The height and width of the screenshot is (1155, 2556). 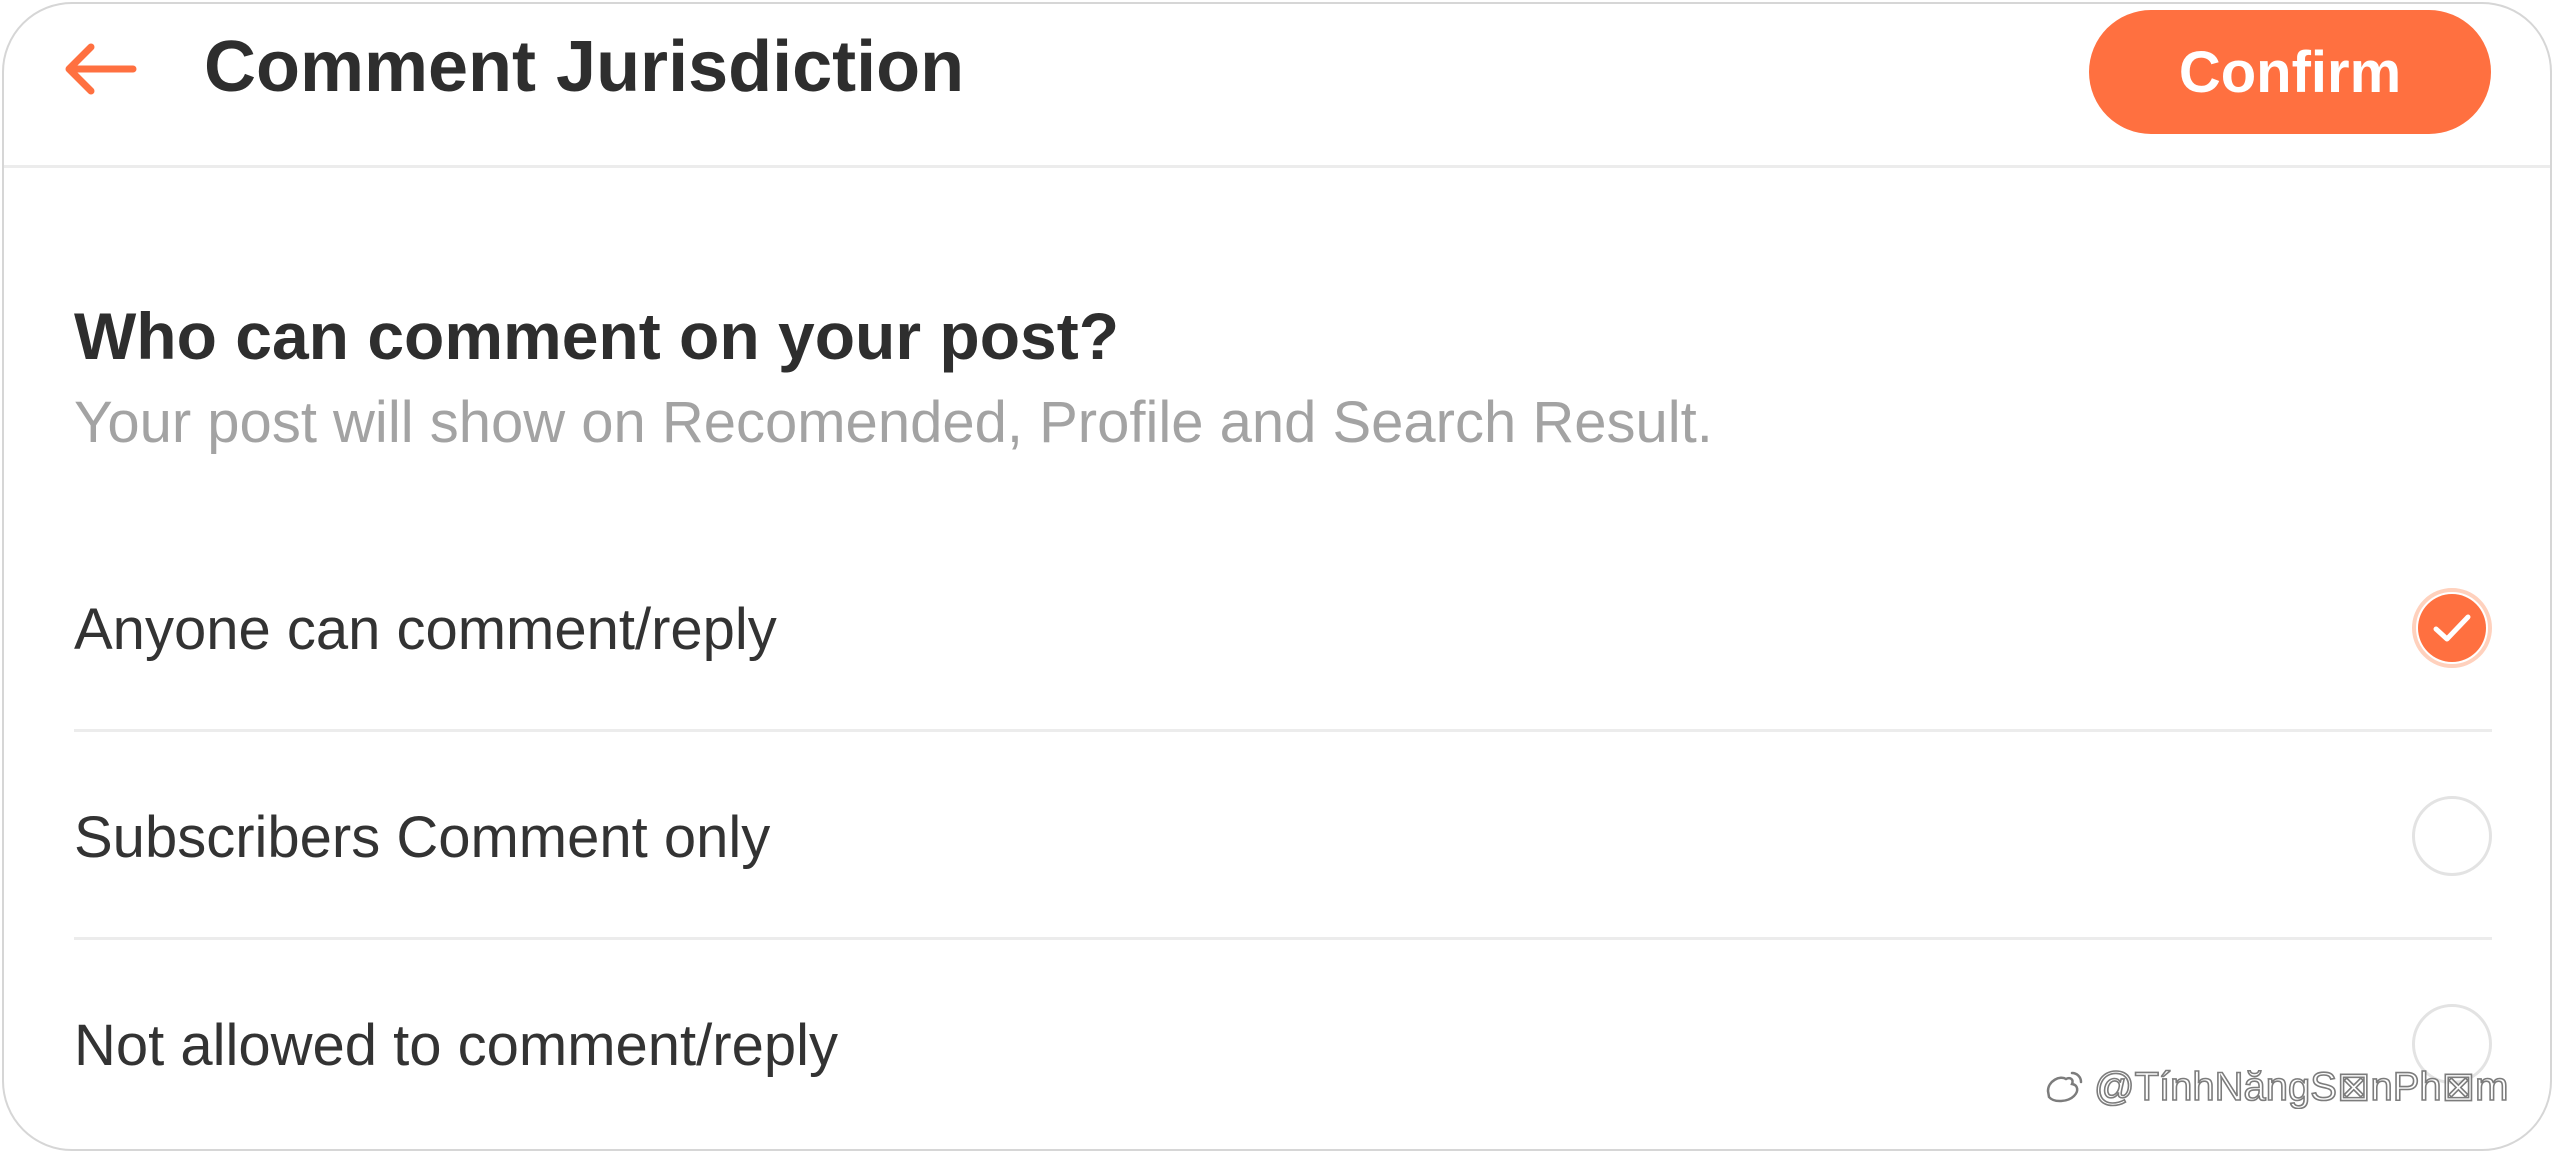 I want to click on radio-selected, so click(x=2452, y=628).